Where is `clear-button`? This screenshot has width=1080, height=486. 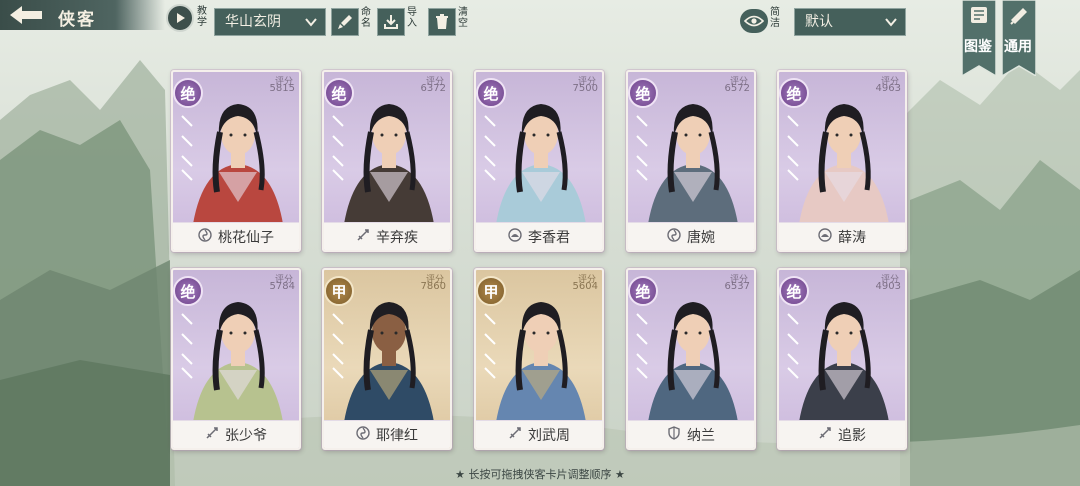 clear-button is located at coordinates (442, 22).